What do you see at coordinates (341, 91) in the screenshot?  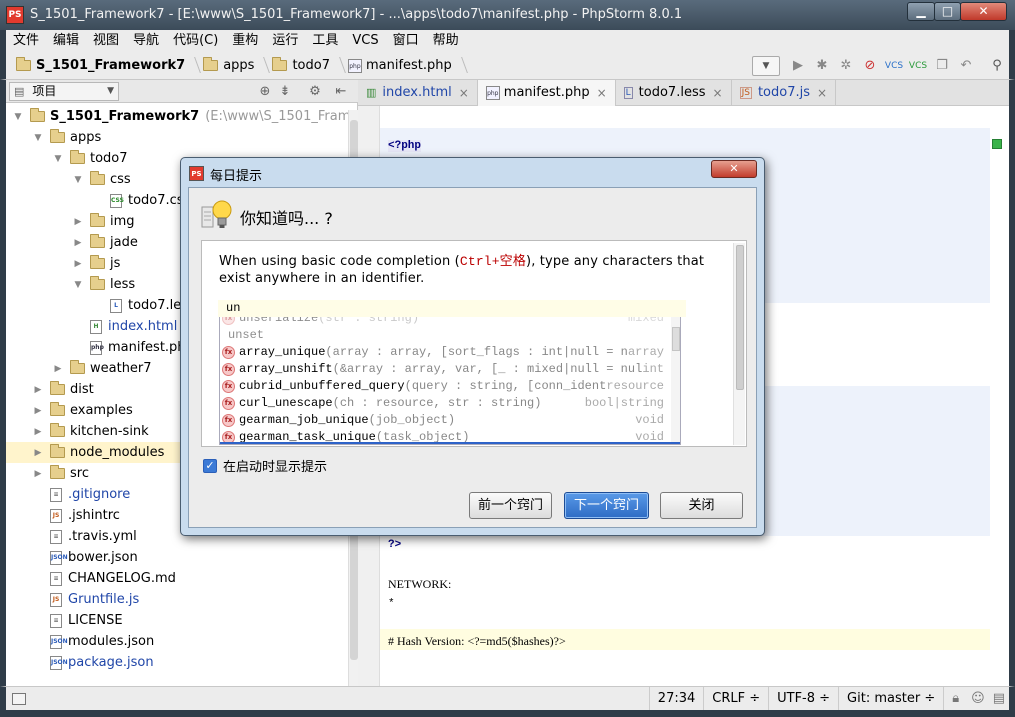 I see `hide-panel-icon: ⇤` at bounding box center [341, 91].